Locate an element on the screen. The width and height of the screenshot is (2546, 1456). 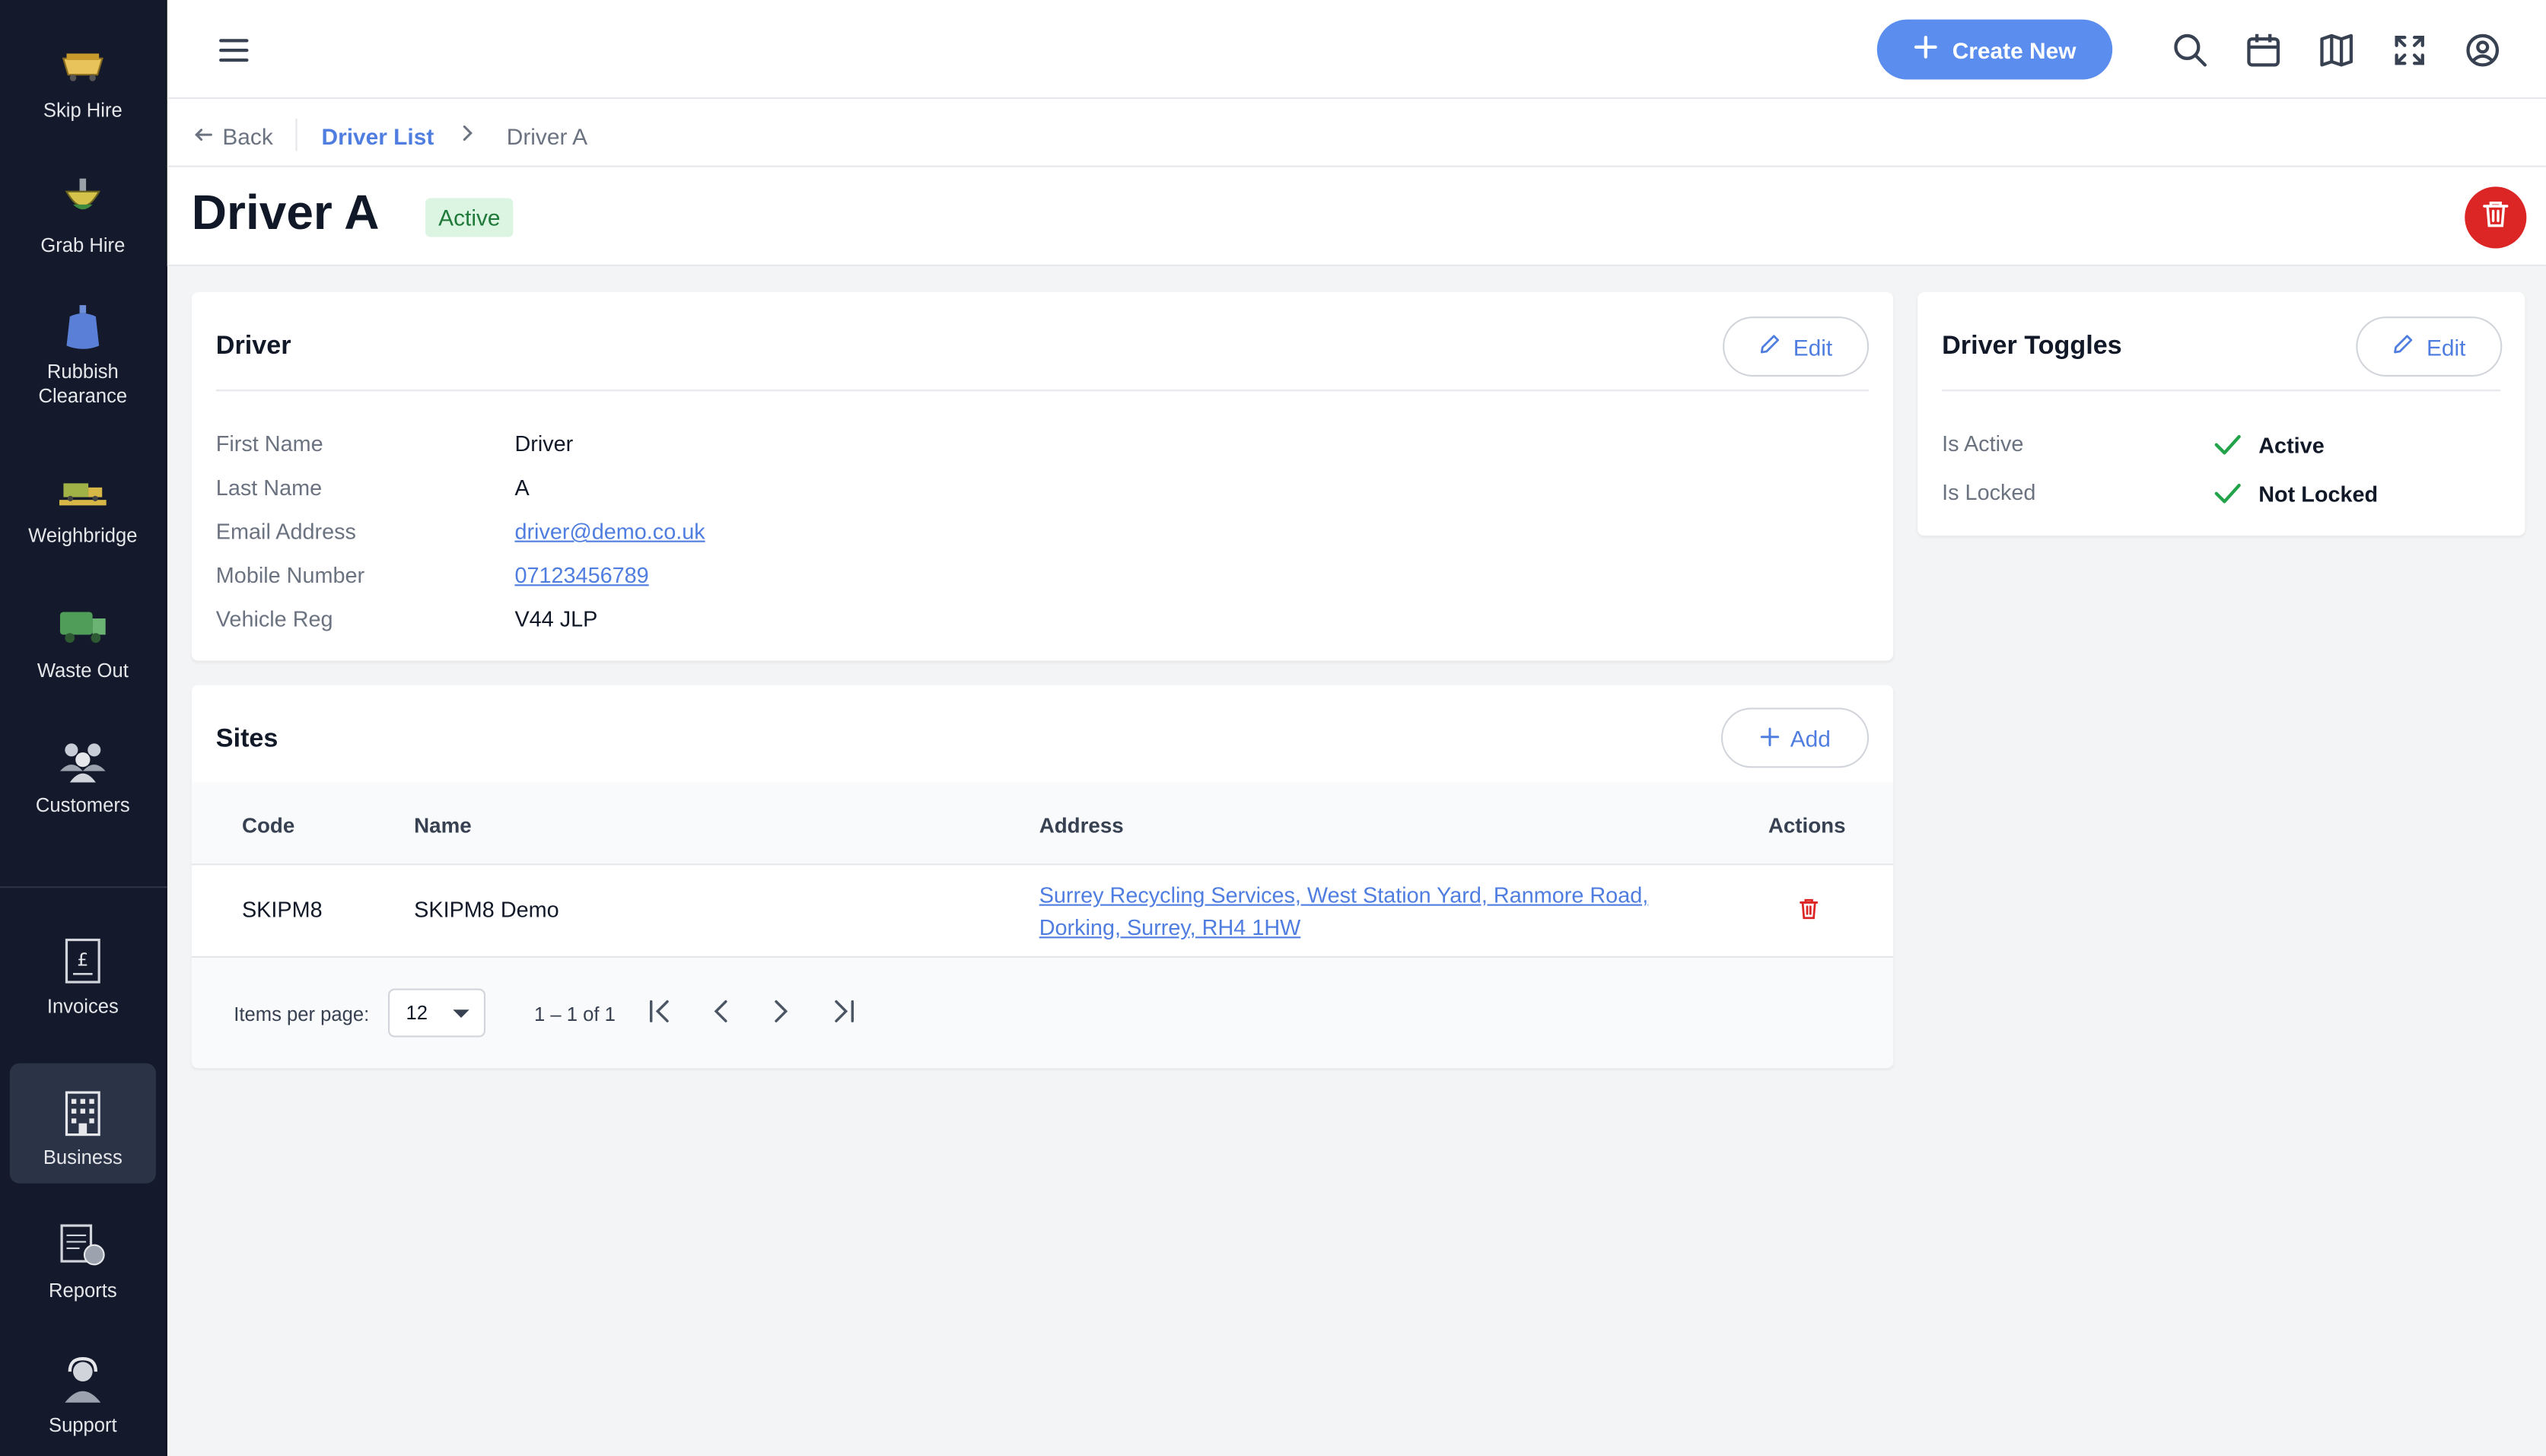
page-range: 1 – 1 of 1 is located at coordinates (575, 1014).